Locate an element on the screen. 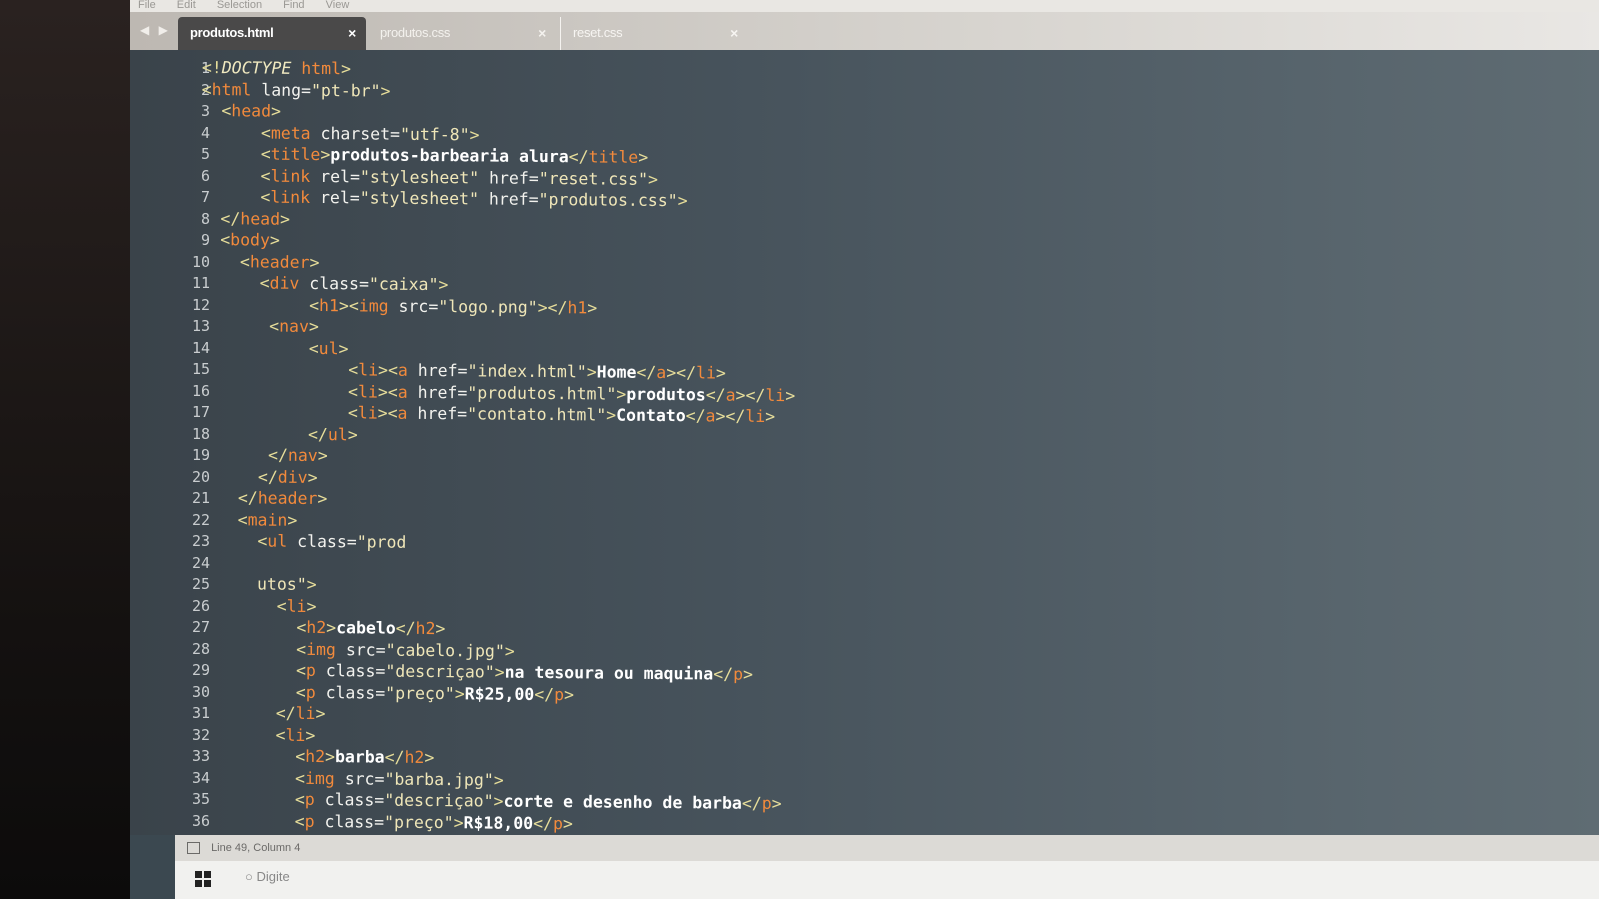 The image size is (1599, 899). line-number: 10 is located at coordinates (200, 261).